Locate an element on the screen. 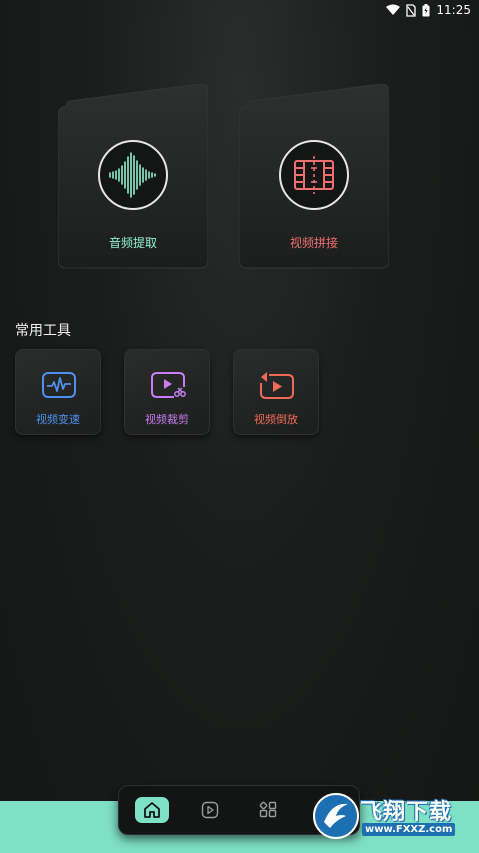 This screenshot has width=479, height=853. nav-video-button is located at coordinates (210, 810).